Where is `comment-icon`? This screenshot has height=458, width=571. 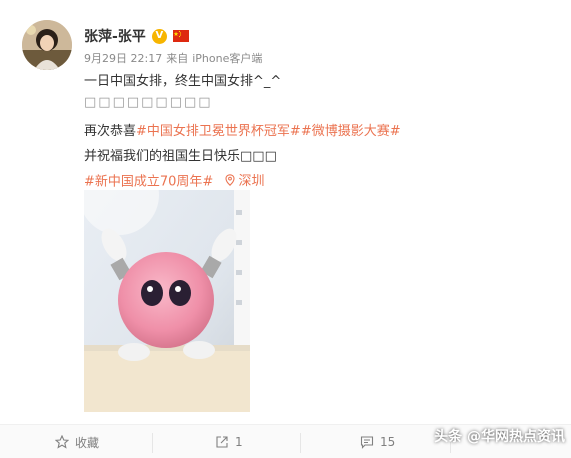
comment-icon is located at coordinates (367, 442).